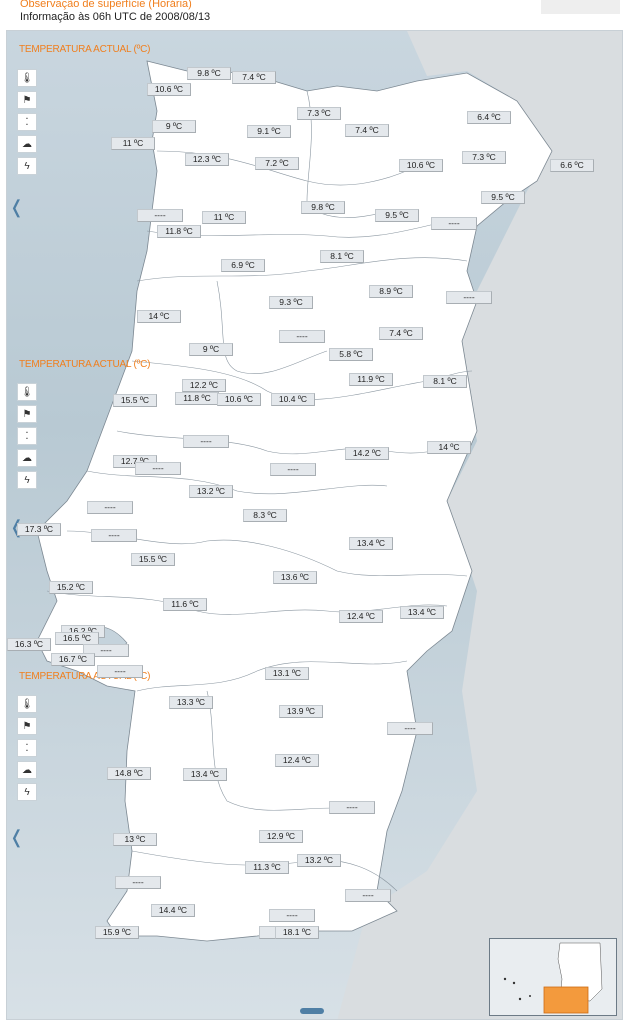 The image size is (630, 1024). I want to click on station-temperature-label: 8.3 ºC, so click(265, 515).